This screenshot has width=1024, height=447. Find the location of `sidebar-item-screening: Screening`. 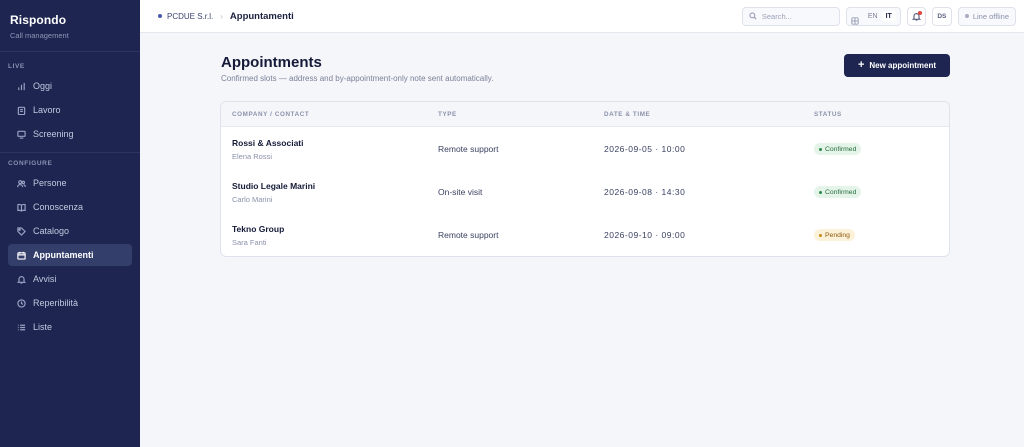

sidebar-item-screening: Screening is located at coordinates (70, 134).